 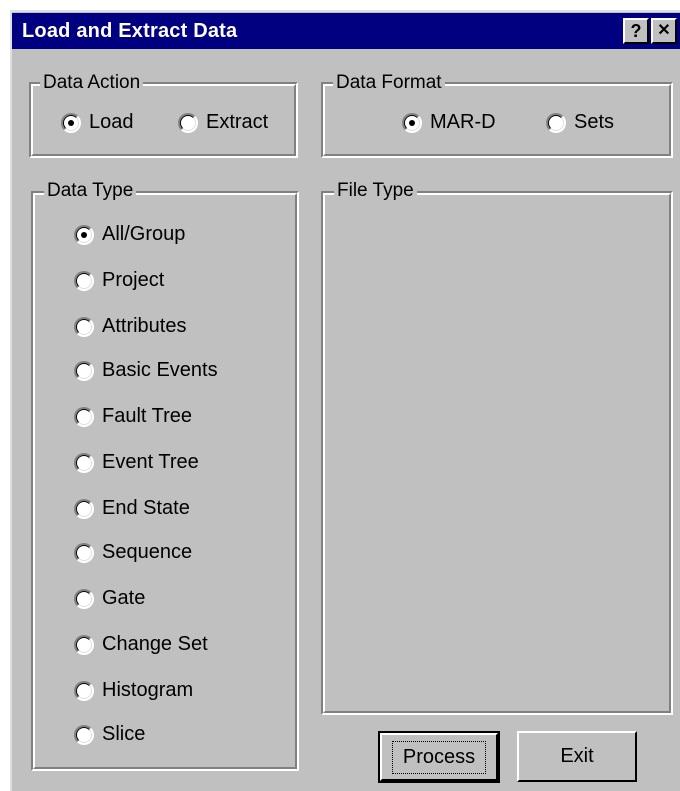 What do you see at coordinates (147, 416) in the screenshot?
I see `radio-label: Fault Tree` at bounding box center [147, 416].